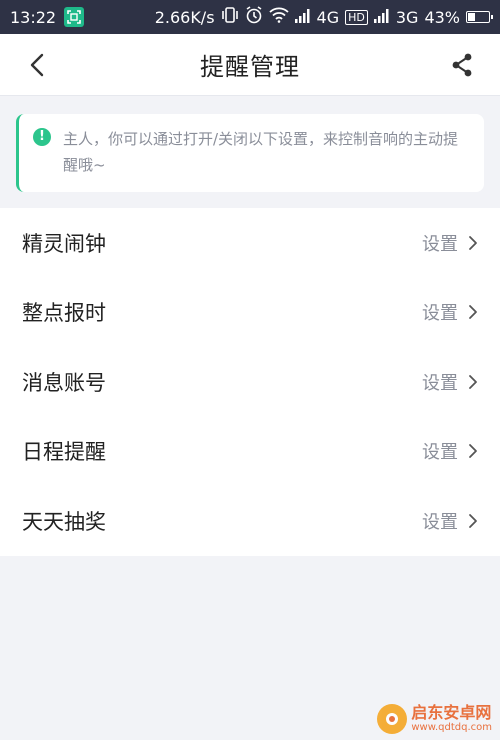 The height and width of the screenshot is (740, 500). I want to click on chevron-left-icon, so click(37, 64).